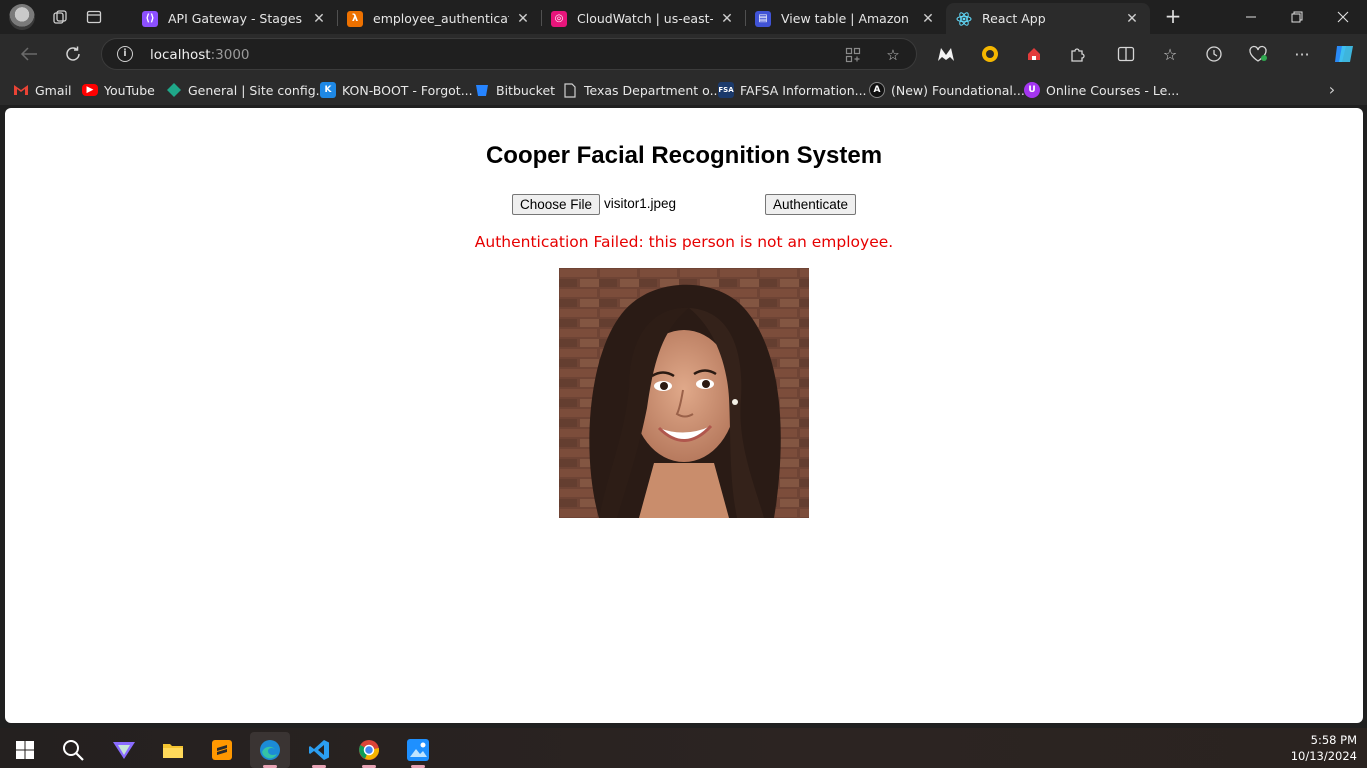  What do you see at coordinates (1126, 54) in the screenshot?
I see `split-screen-icon` at bounding box center [1126, 54].